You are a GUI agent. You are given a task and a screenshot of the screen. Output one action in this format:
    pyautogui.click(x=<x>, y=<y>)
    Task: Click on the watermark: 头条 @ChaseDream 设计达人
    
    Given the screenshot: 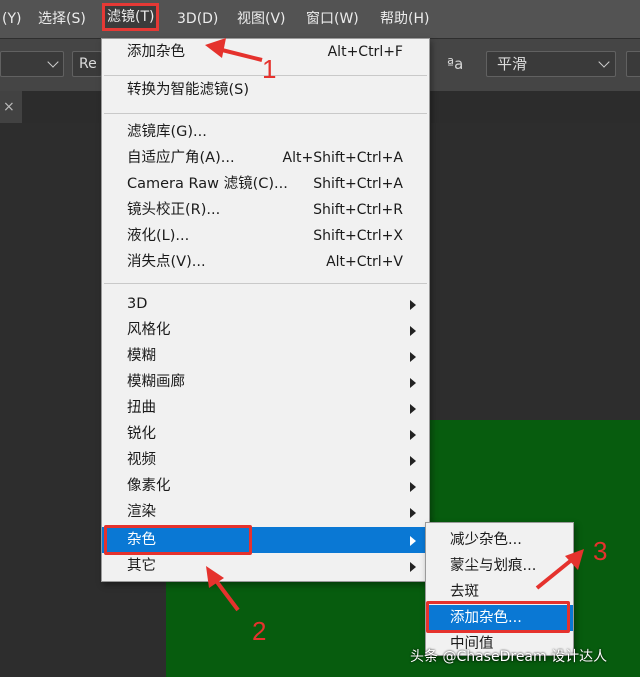 What is the action you would take?
    pyautogui.click(x=509, y=657)
    